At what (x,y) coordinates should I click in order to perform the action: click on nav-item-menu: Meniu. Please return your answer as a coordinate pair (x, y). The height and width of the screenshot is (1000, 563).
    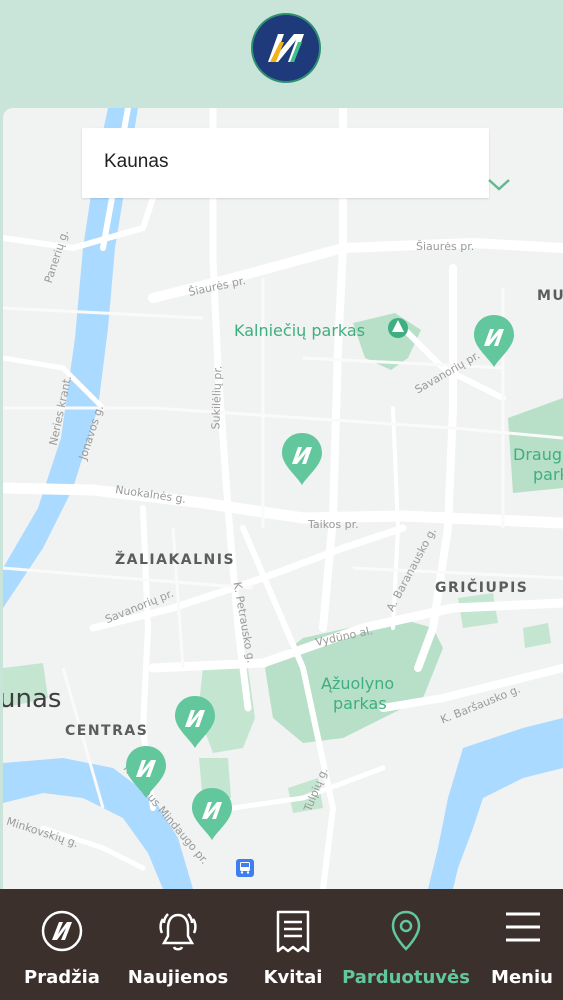
    Looking at the image, I should click on (522, 944).